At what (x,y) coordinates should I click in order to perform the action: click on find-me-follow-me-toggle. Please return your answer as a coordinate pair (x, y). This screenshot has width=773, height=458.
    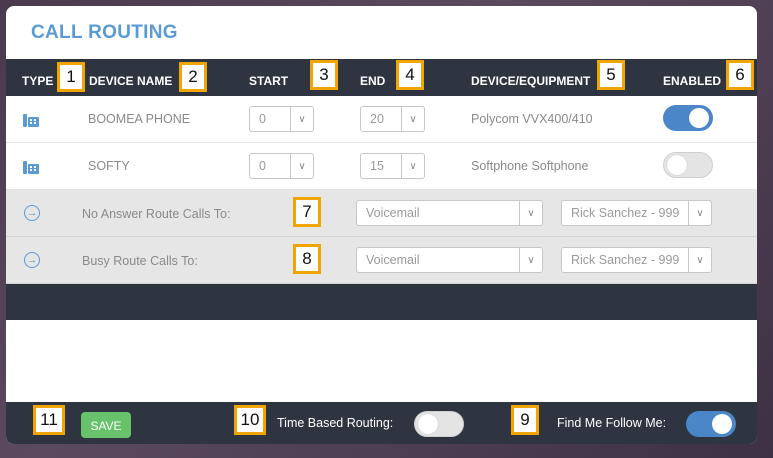
    Looking at the image, I should click on (711, 424).